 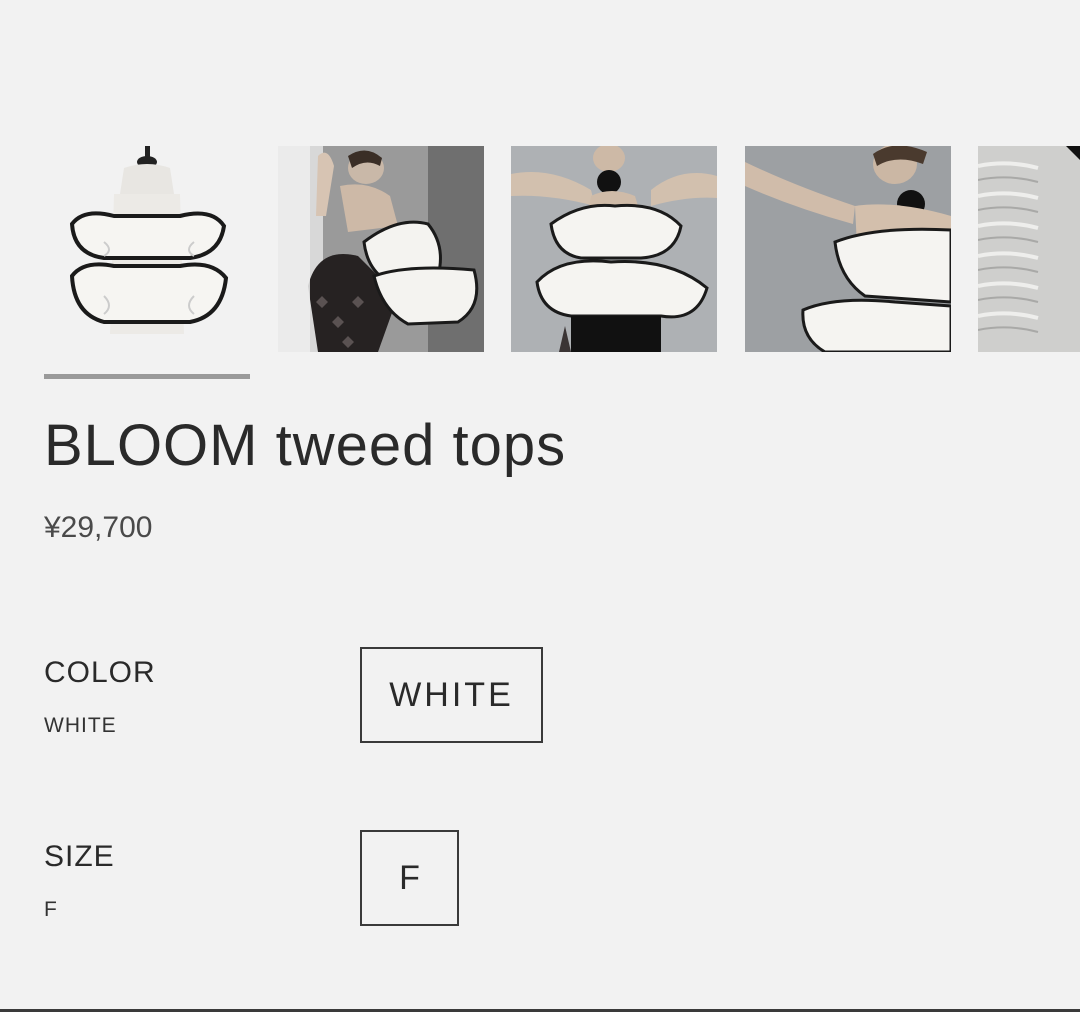 What do you see at coordinates (147, 376) in the screenshot?
I see `gallery-active-indicator` at bounding box center [147, 376].